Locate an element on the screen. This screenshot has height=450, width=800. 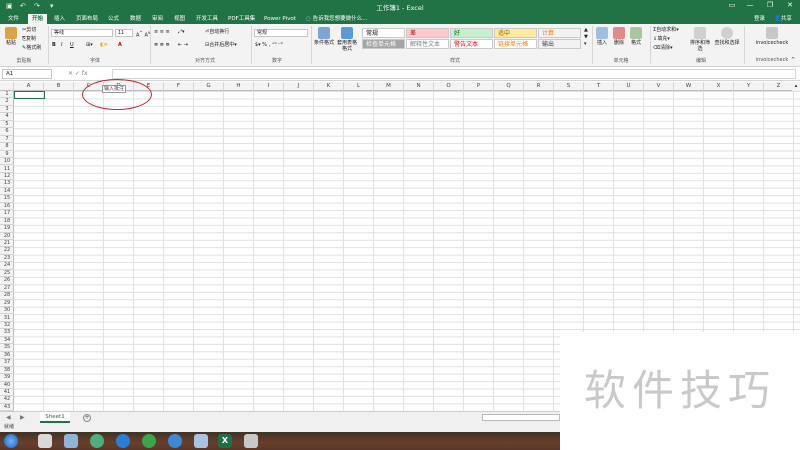
orientation-icon: ⤢▾ is located at coordinates (181, 32).